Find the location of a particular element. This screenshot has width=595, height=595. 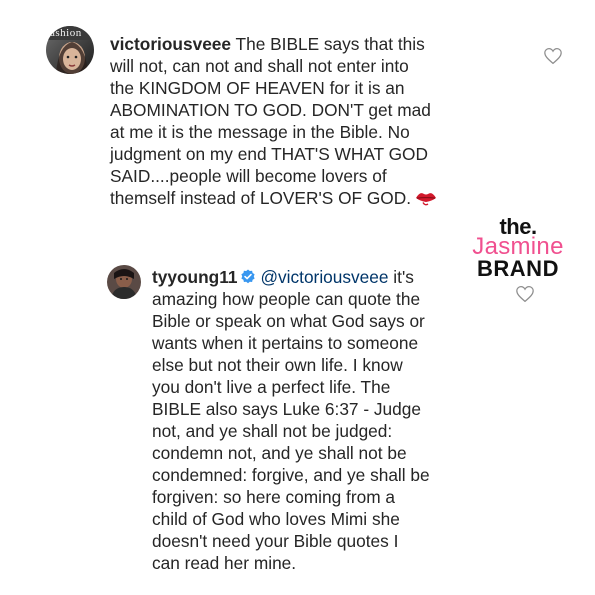

verified-badge-icon is located at coordinates (248, 276).